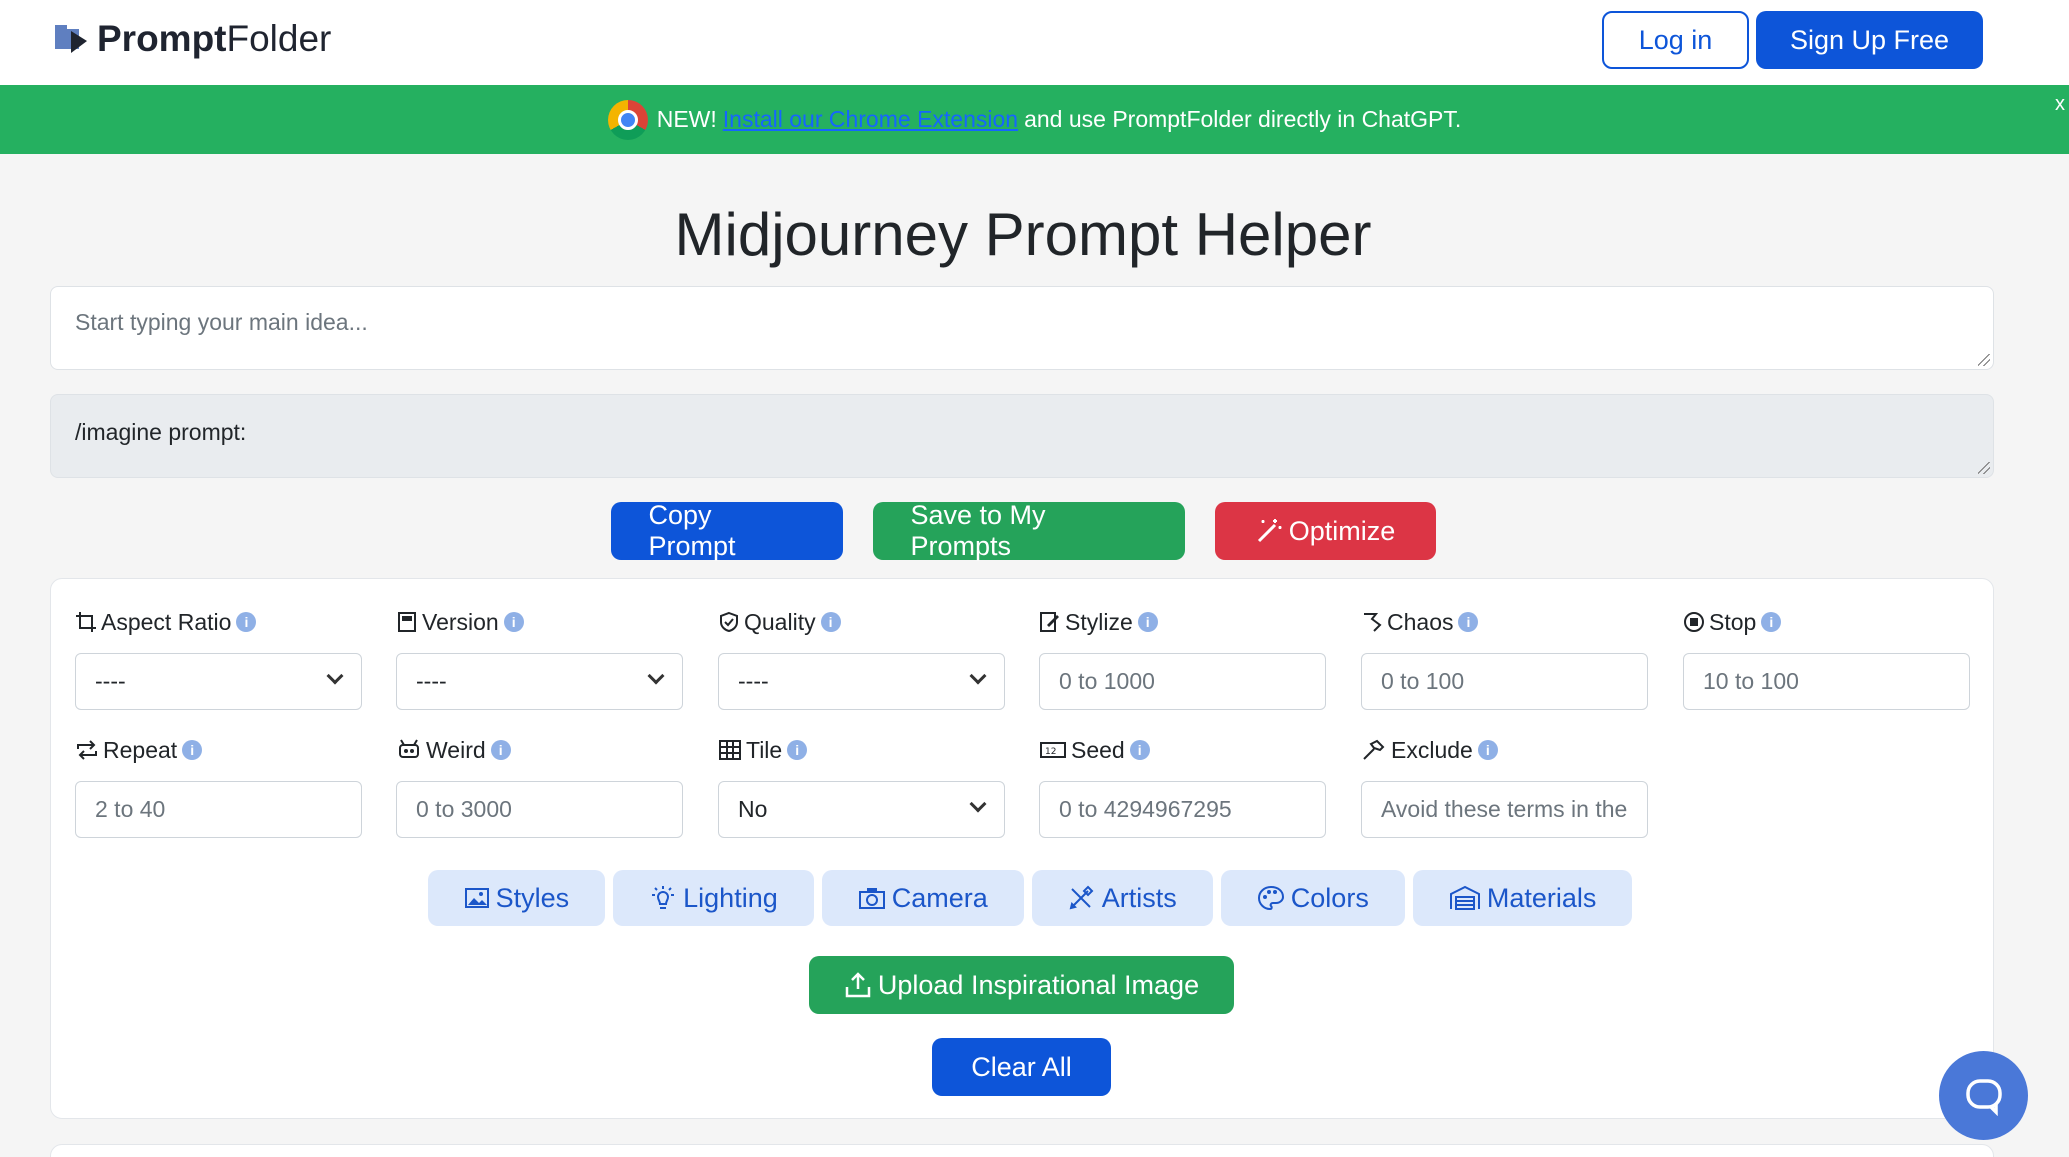  Describe the element at coordinates (1023, 234) in the screenshot. I see `page-title: Midjourney Prompt Helper` at that location.